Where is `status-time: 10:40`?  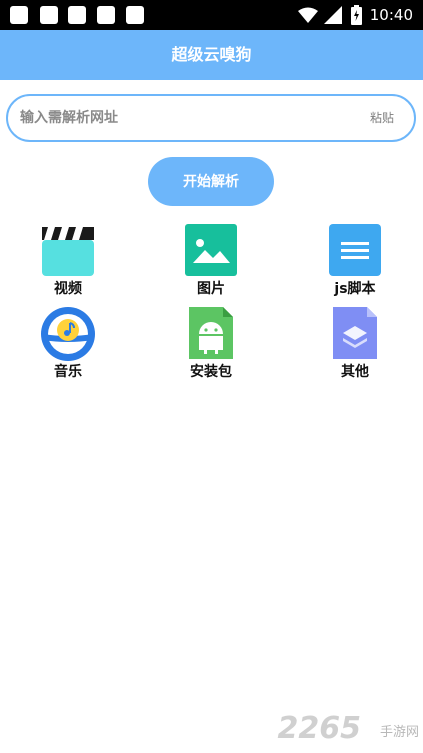
status-time: 10:40 is located at coordinates (391, 15).